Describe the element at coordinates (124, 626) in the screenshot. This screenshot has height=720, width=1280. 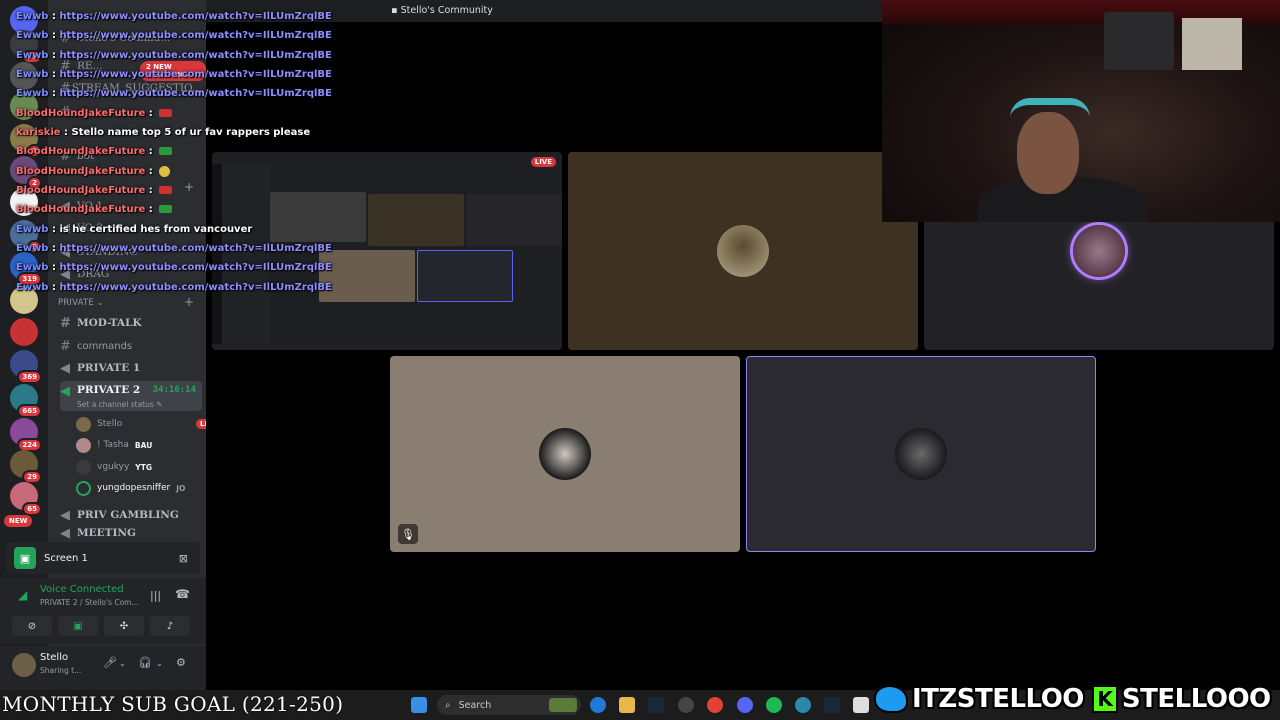
I see `activities-button: ✣` at that location.